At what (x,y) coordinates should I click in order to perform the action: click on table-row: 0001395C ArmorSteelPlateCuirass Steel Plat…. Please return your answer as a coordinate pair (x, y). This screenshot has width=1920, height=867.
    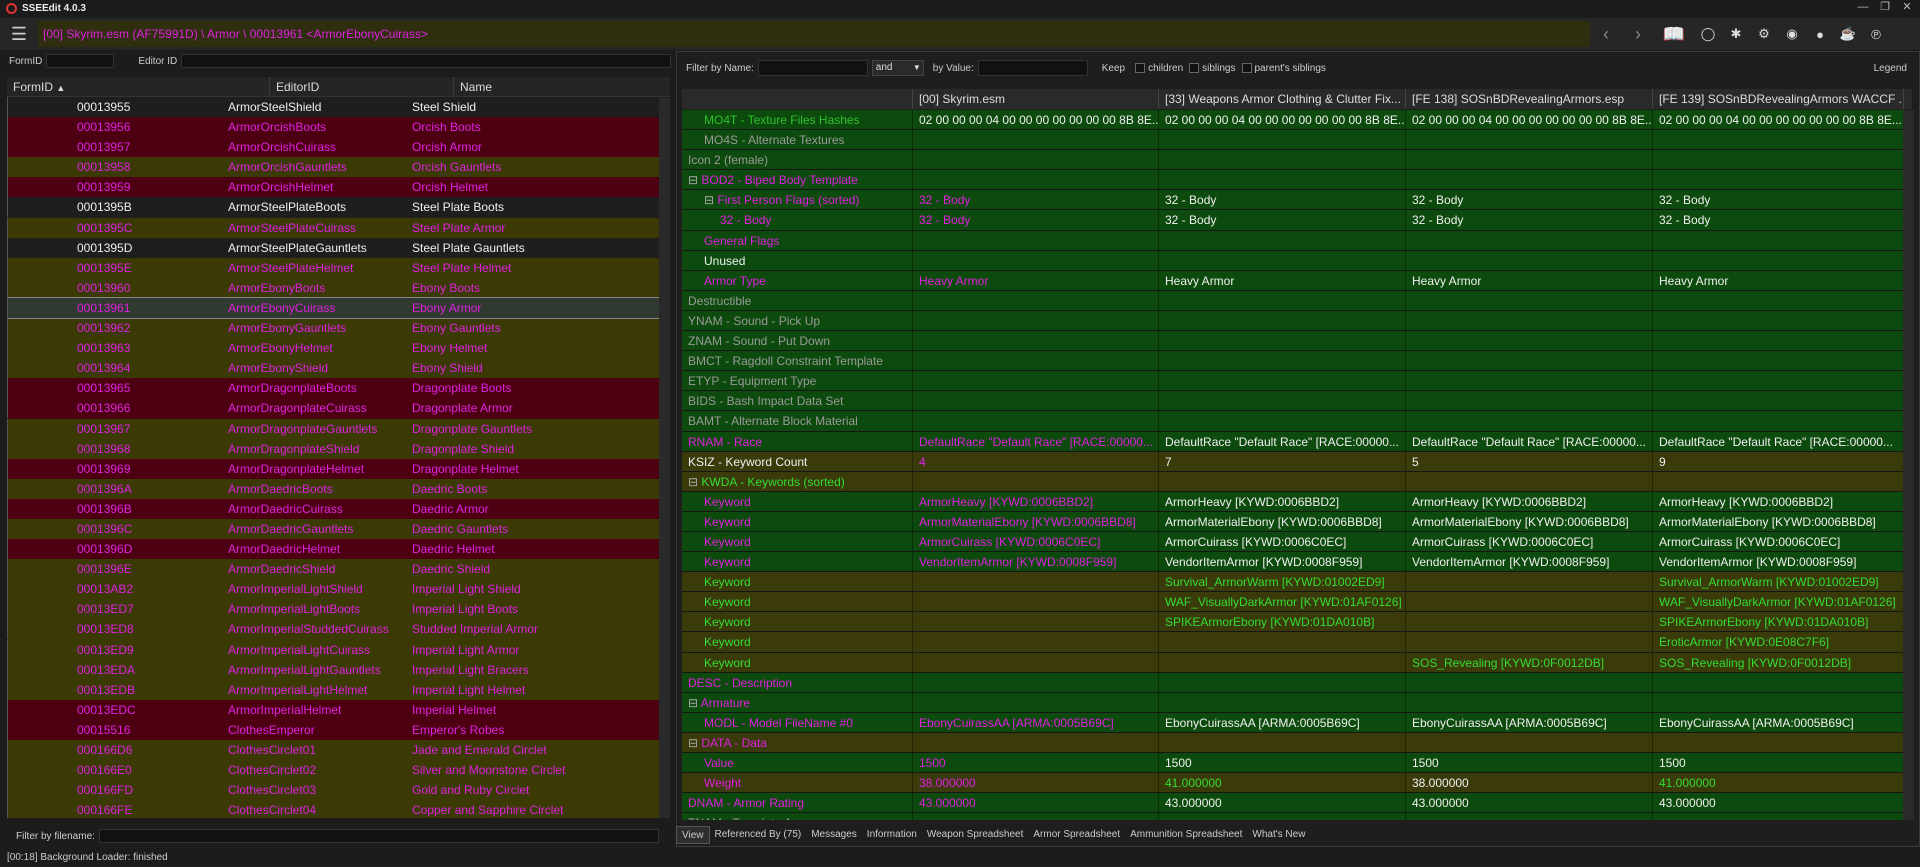
    Looking at the image, I should click on (338, 227).